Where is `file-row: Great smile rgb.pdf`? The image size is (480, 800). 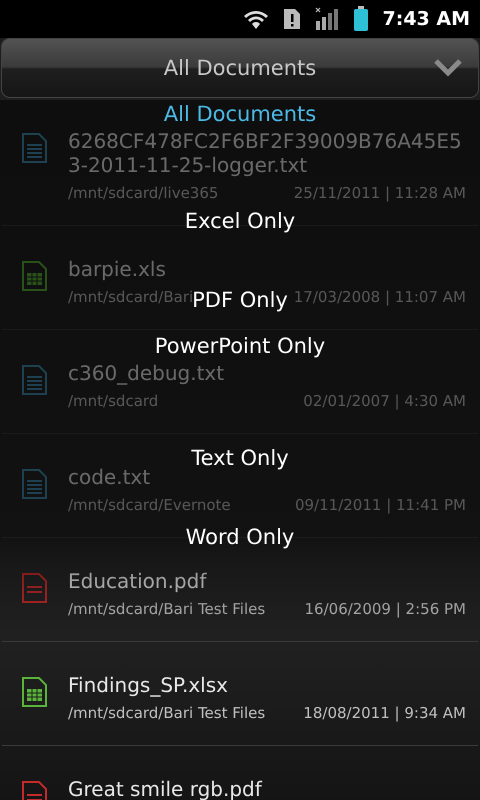 file-row: Great smile rgb.pdf is located at coordinates (240, 773).